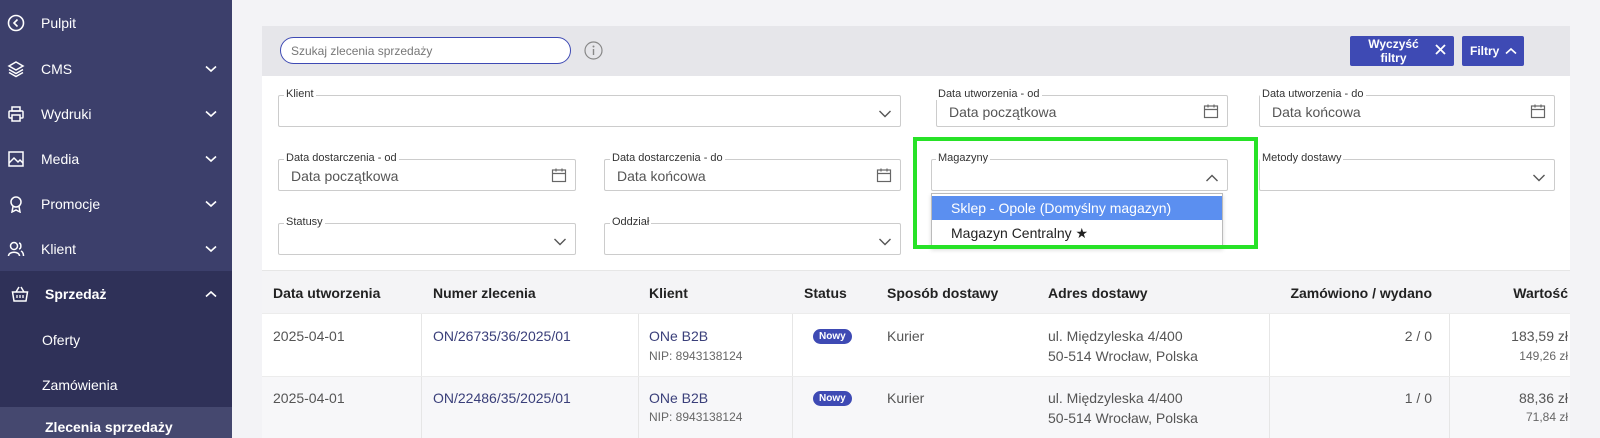 This screenshot has width=1600, height=438. I want to click on row-quantity: 1 / 0, so click(1418, 398).